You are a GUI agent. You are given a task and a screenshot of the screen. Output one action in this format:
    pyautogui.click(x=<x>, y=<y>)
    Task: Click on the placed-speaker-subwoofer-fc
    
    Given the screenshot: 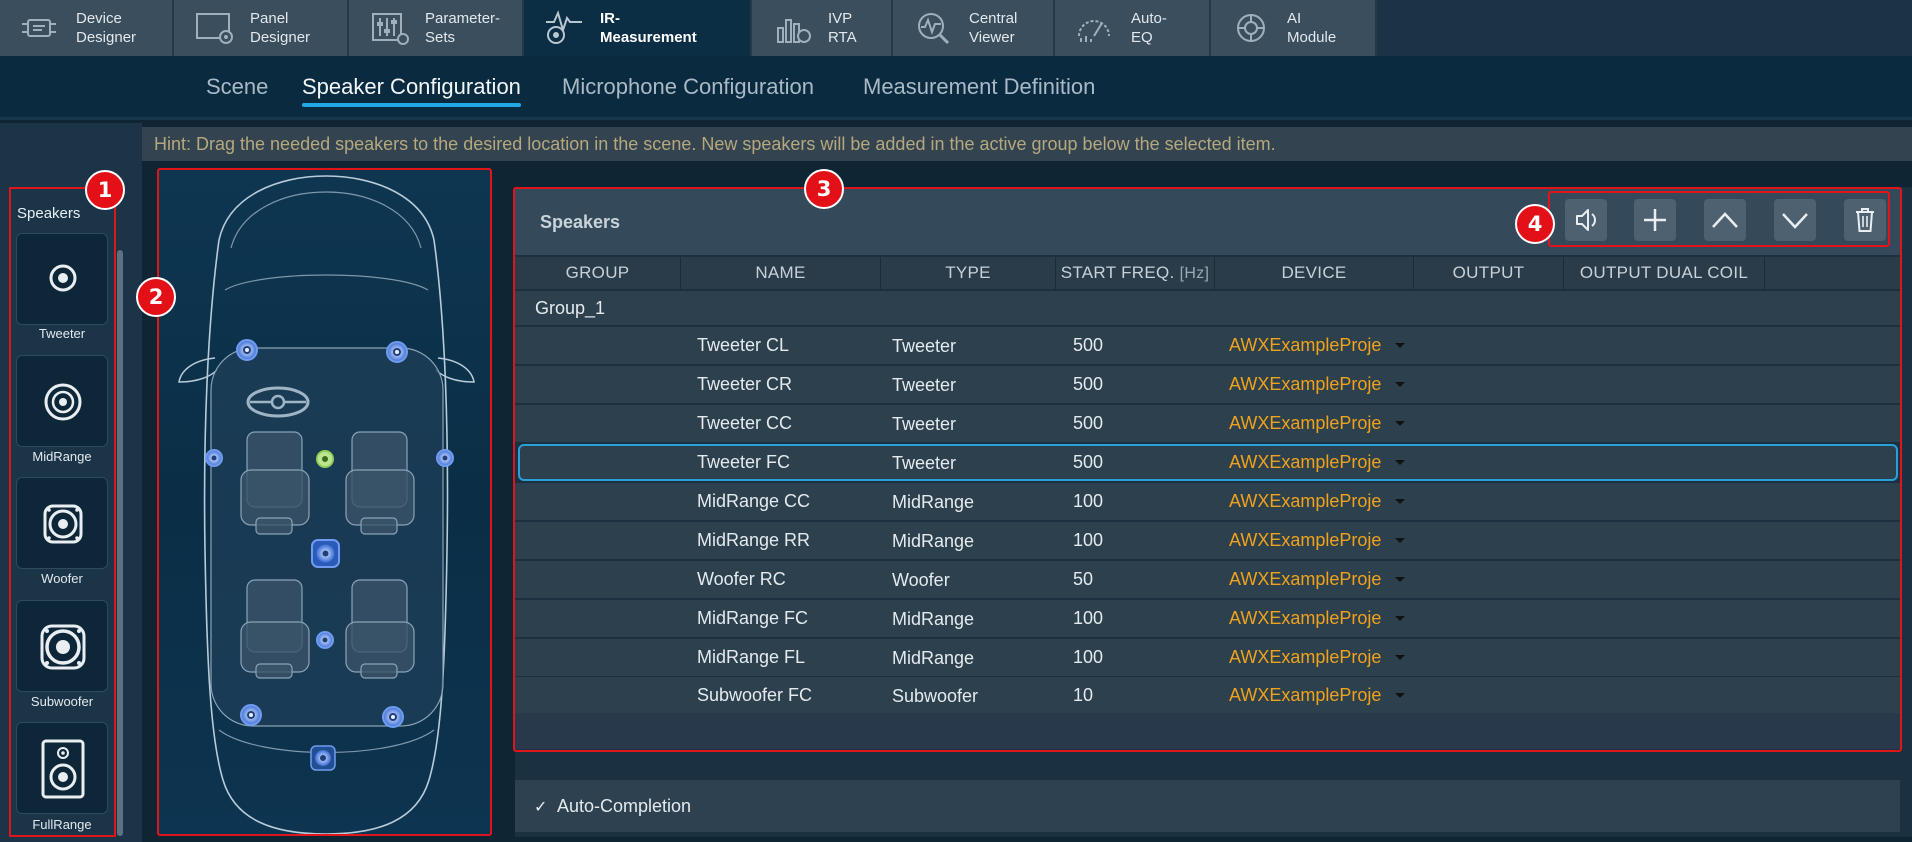 What is the action you would take?
    pyautogui.click(x=323, y=758)
    